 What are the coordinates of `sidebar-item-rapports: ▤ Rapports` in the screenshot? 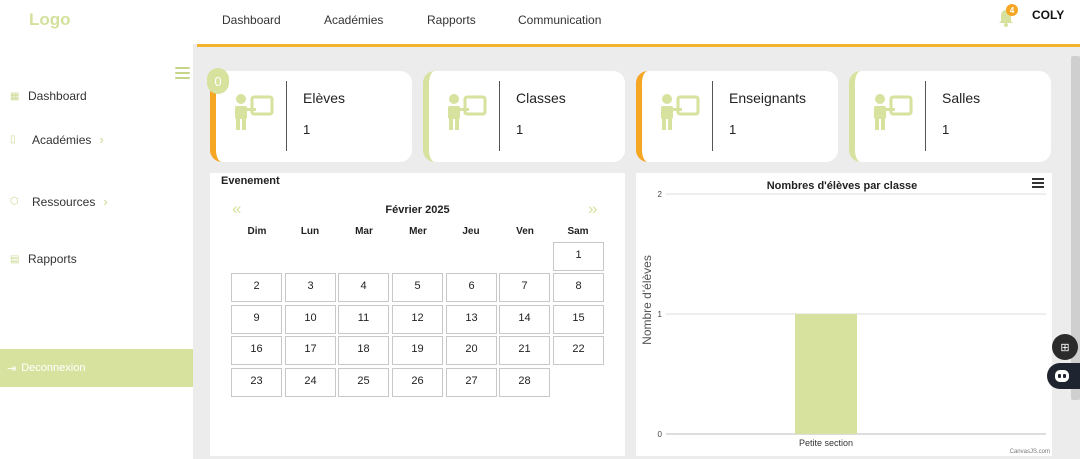 It's located at (43, 259).